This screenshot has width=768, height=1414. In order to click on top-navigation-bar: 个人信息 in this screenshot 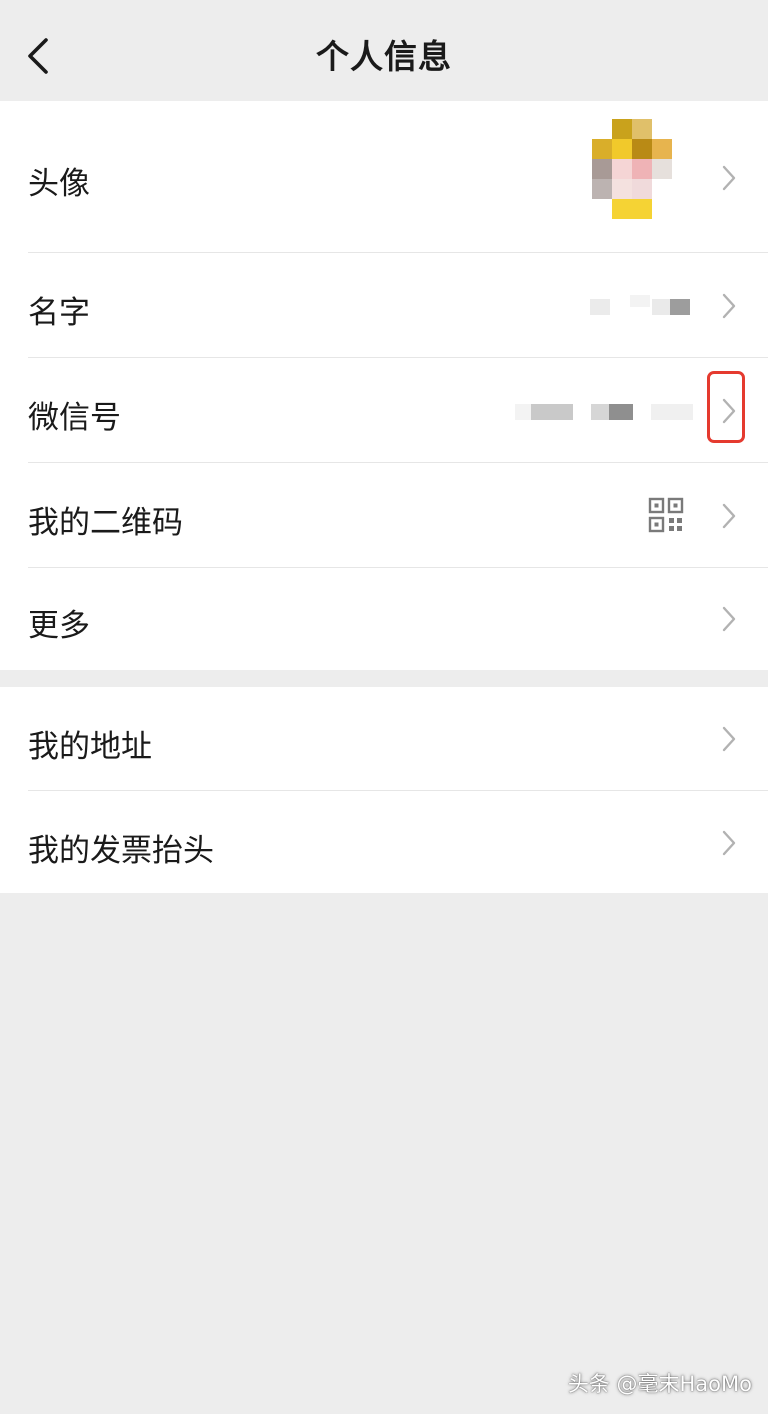, I will do `click(384, 50)`.